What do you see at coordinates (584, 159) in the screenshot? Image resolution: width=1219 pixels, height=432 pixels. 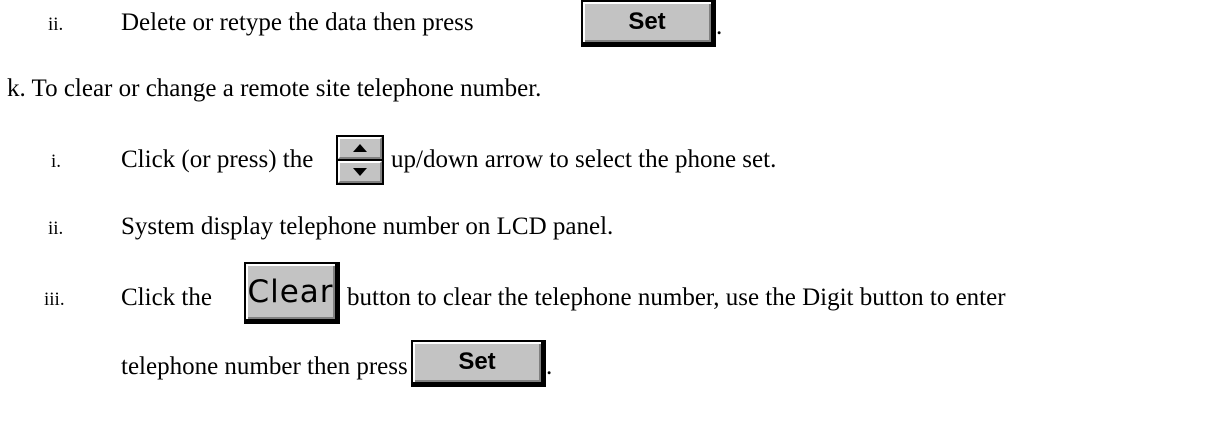 I see `step-text: up/down arrow to select the phone set.` at bounding box center [584, 159].